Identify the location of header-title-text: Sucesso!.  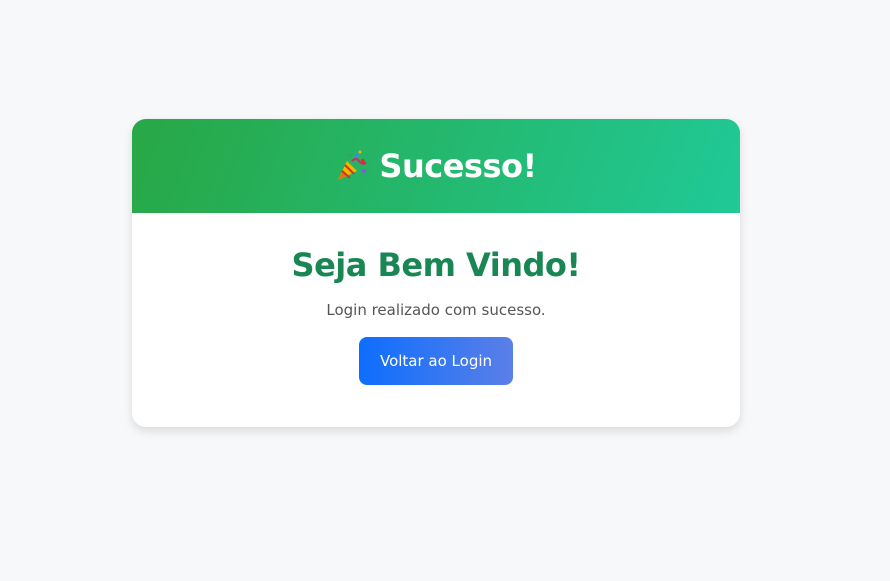
(458, 166).